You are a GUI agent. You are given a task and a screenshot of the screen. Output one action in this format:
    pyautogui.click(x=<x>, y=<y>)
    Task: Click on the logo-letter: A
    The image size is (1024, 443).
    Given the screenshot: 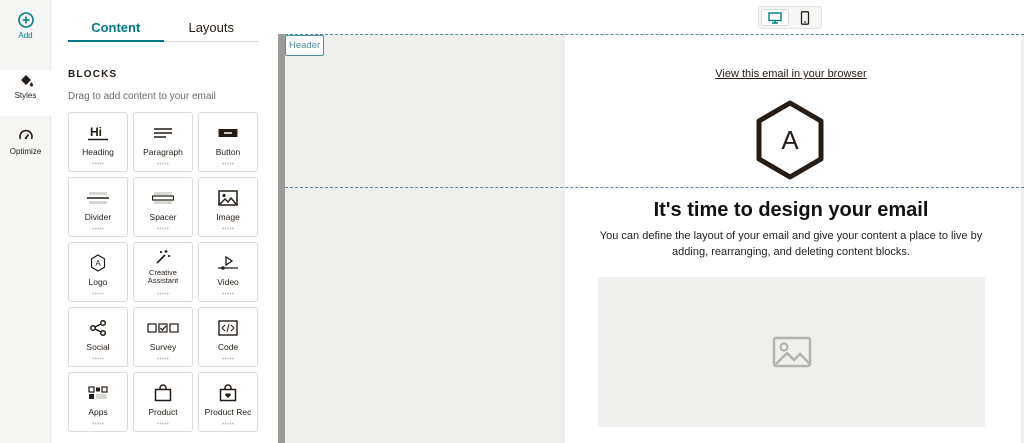 What is the action you would take?
    pyautogui.click(x=790, y=140)
    